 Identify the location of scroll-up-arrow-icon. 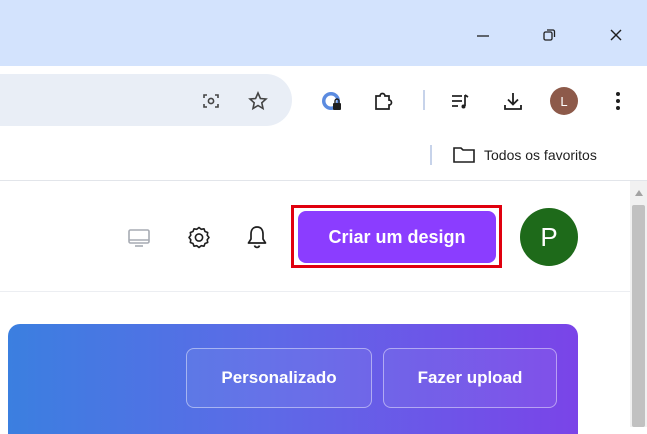
(638, 193).